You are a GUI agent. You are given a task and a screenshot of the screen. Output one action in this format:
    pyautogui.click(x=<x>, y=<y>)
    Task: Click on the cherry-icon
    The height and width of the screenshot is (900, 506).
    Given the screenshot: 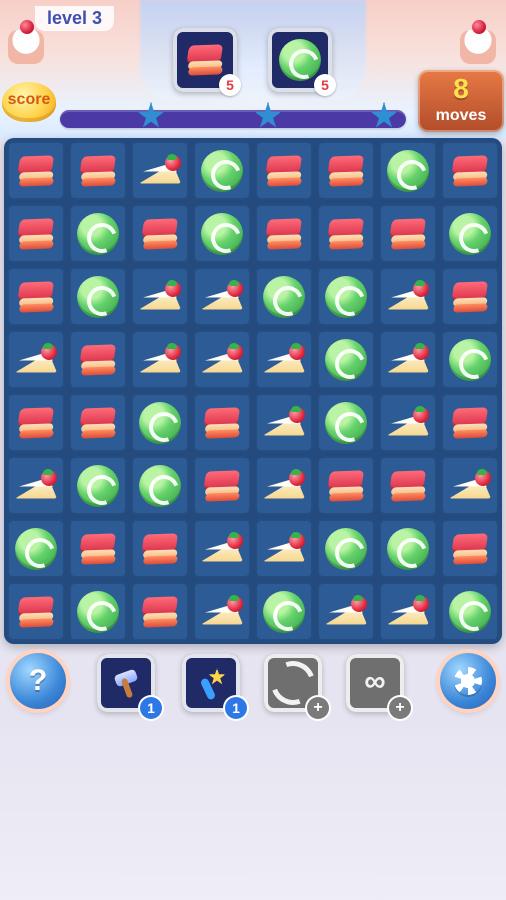 What is the action you would take?
    pyautogui.click(x=27, y=27)
    